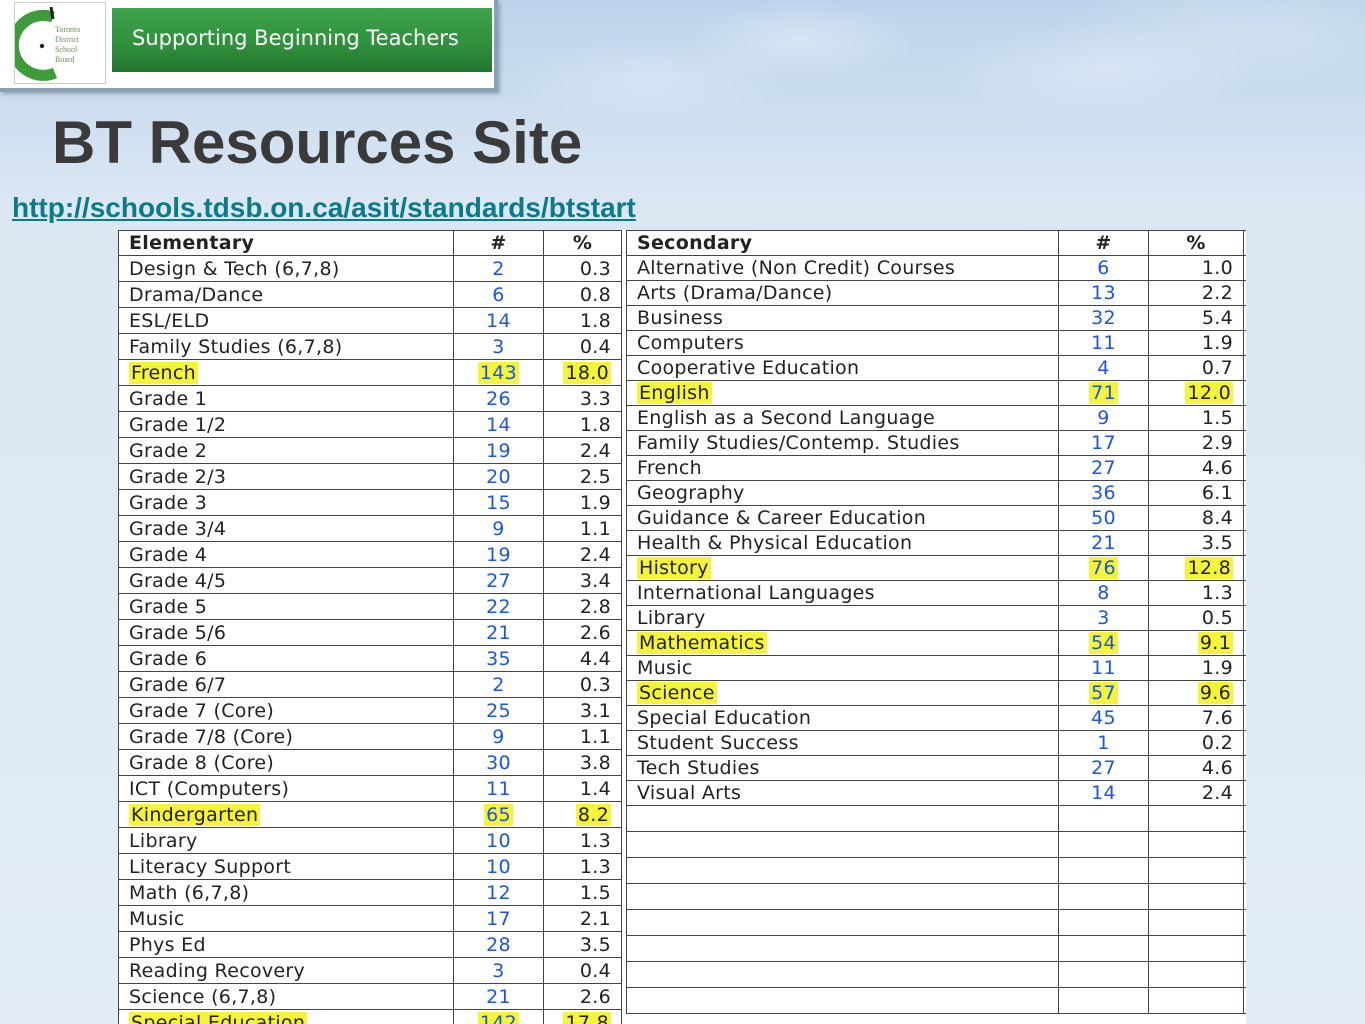 The height and width of the screenshot is (1024, 1365). What do you see at coordinates (1196, 643) in the screenshot?
I see `percent-cell: 9.1` at bounding box center [1196, 643].